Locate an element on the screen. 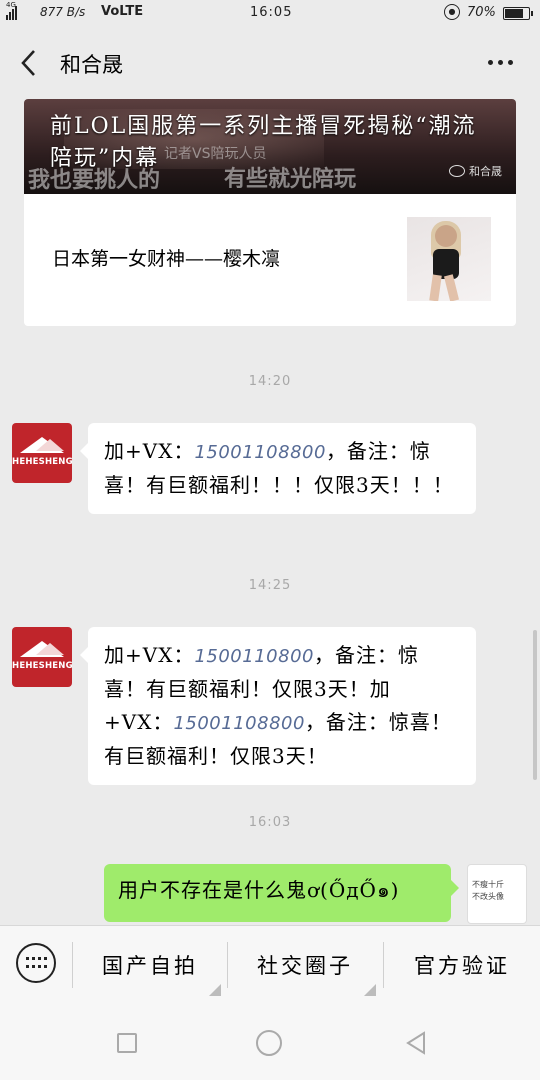 Image resolution: width=540 pixels, height=1080 pixels. timestamp: 14:20 is located at coordinates (270, 381).